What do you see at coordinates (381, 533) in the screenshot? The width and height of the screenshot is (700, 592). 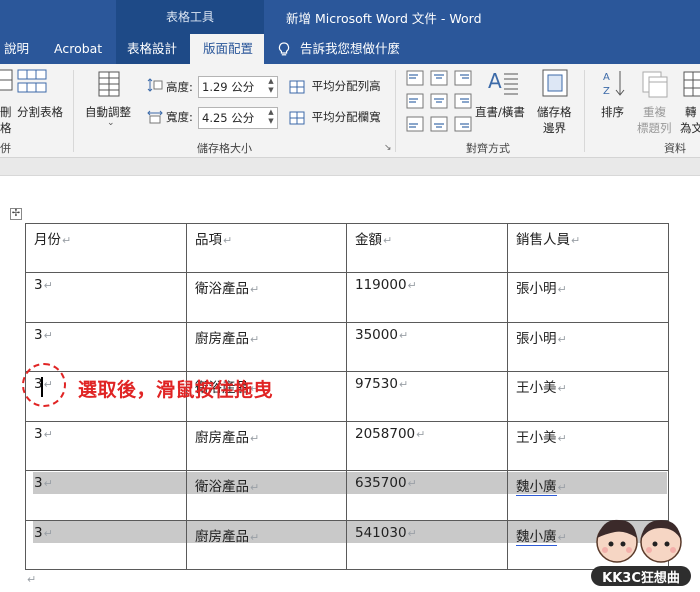 I see `cell-amount: 541030` at bounding box center [381, 533].